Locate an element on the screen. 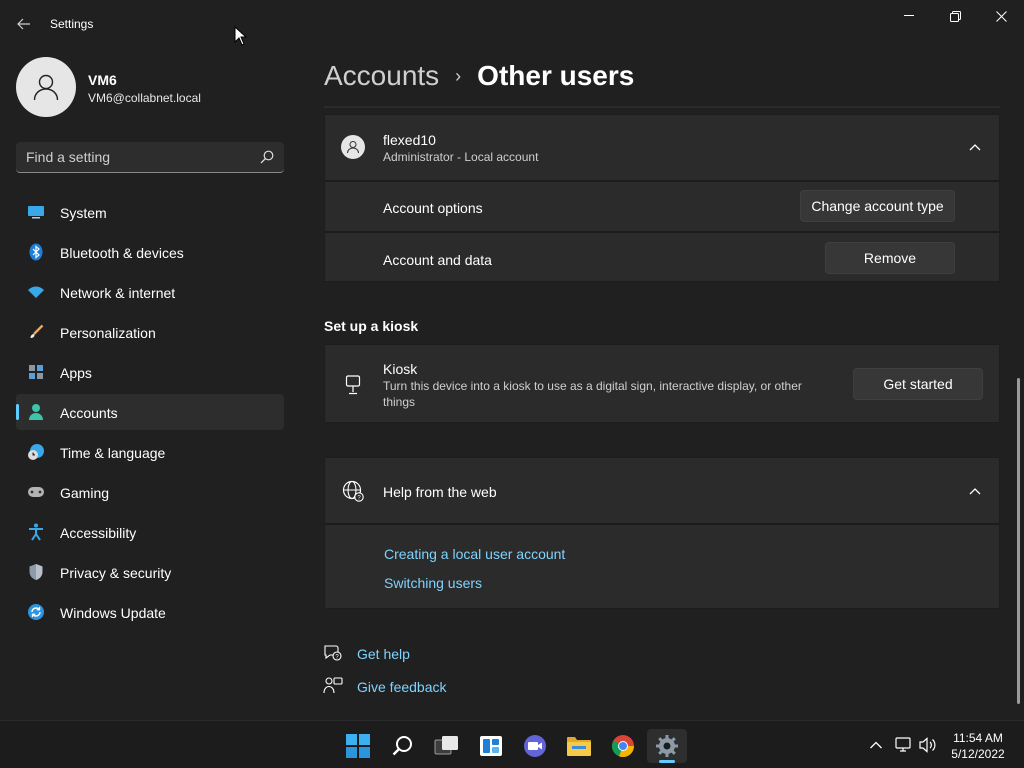 Image resolution: width=1024 pixels, height=768 pixels. sidebar-item-label: Personalization is located at coordinates (108, 333).